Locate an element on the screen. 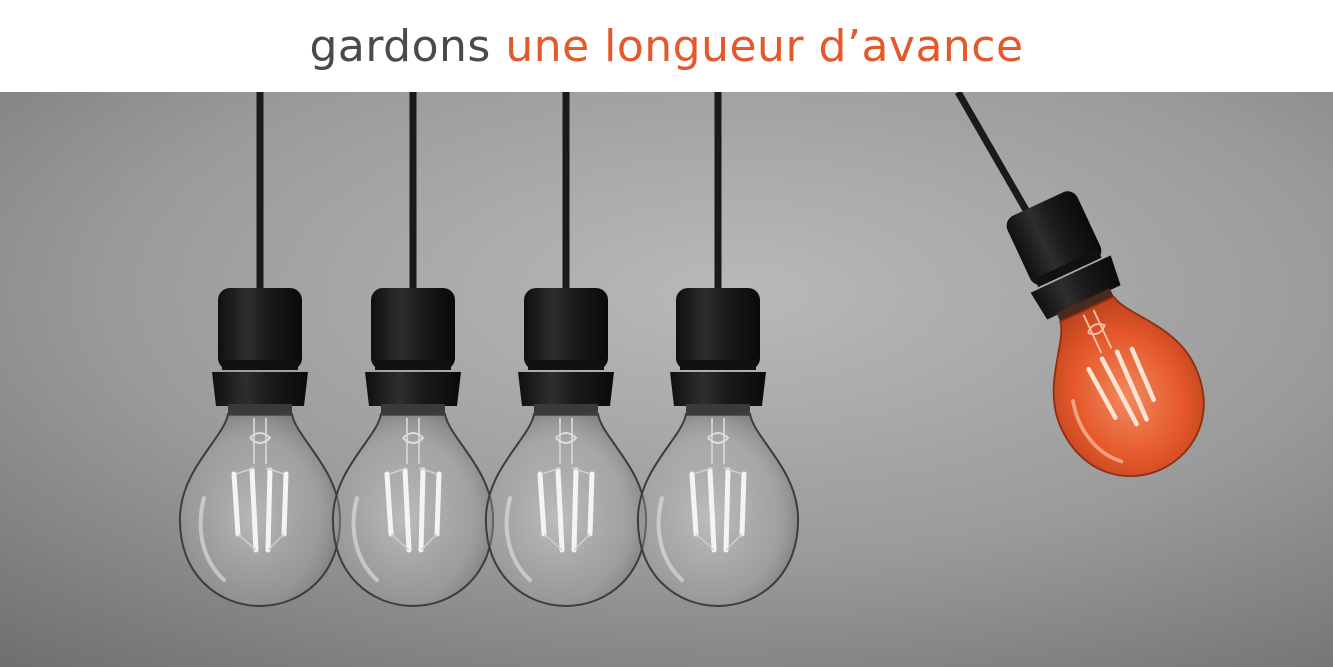  headline-orange-text: une longueur d’avance is located at coordinates (764, 46).